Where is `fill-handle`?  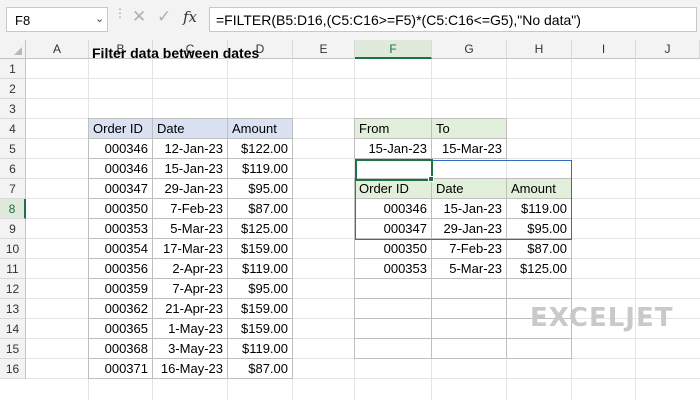 fill-handle is located at coordinates (431, 179).